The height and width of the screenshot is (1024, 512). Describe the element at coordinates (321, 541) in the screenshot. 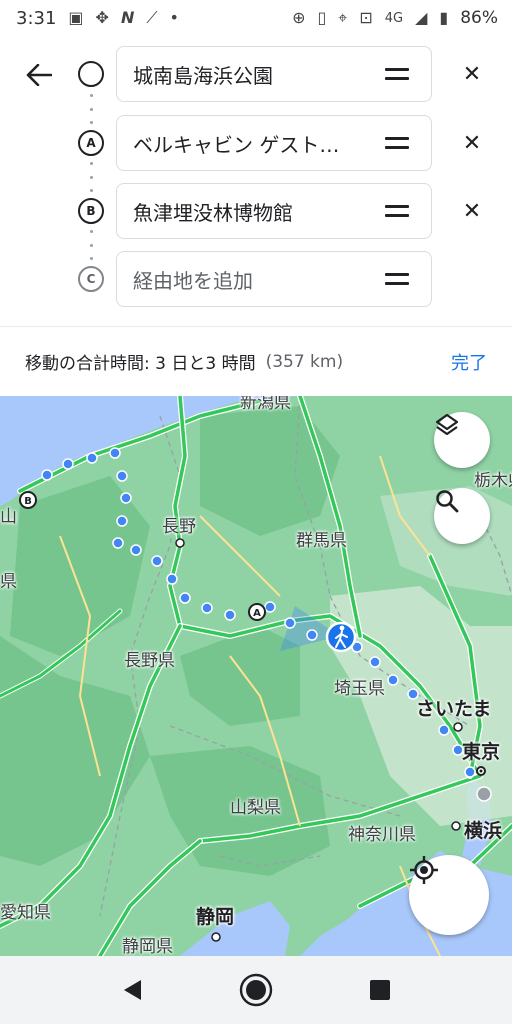

I see `map-label-gunma: 群馬県` at that location.